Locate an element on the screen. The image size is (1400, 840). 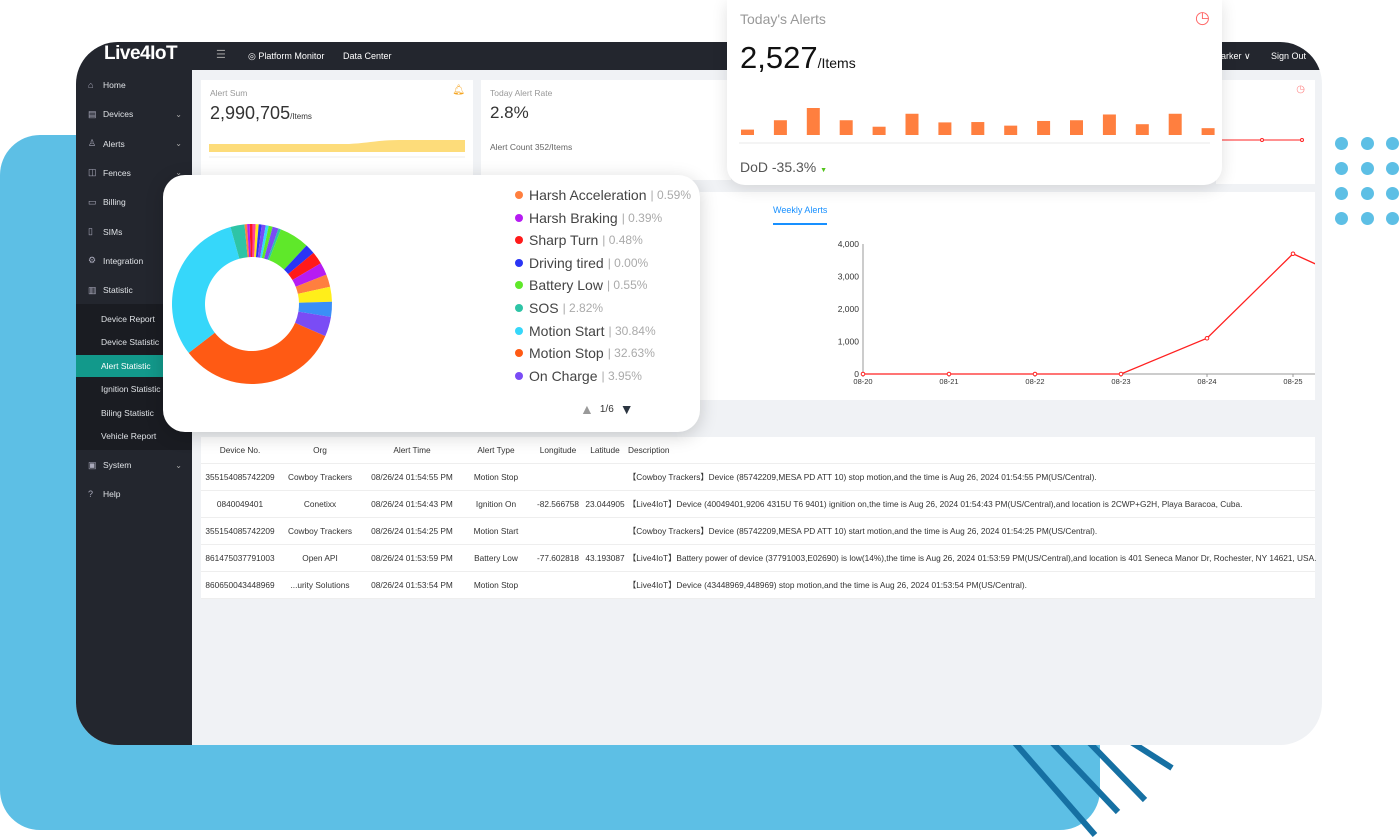
today-alerts-value: 2,527/Items is located at coordinates (798, 57).